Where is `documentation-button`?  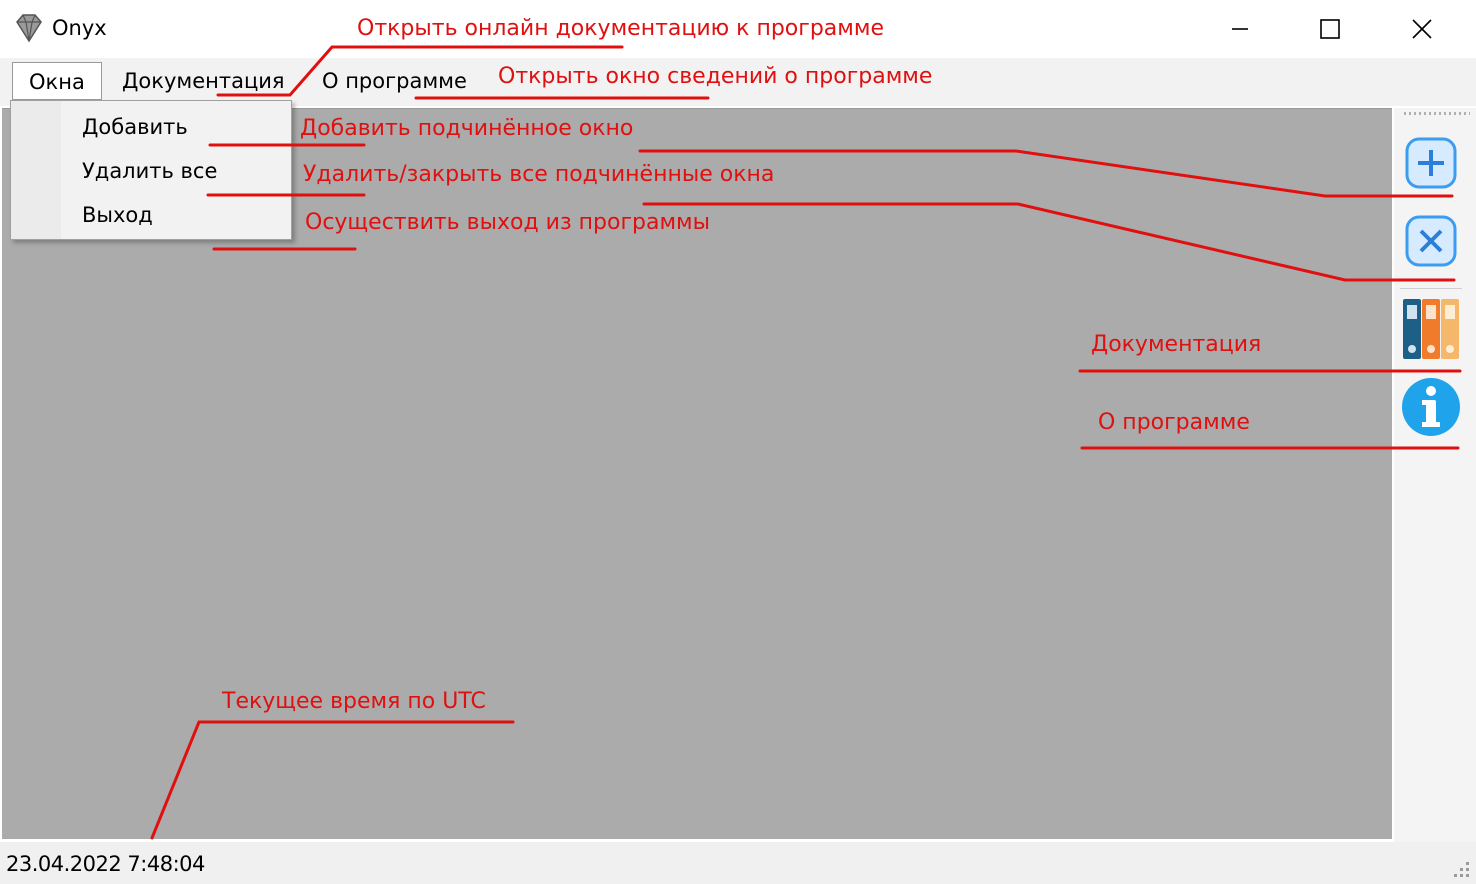 documentation-button is located at coordinates (1431, 329).